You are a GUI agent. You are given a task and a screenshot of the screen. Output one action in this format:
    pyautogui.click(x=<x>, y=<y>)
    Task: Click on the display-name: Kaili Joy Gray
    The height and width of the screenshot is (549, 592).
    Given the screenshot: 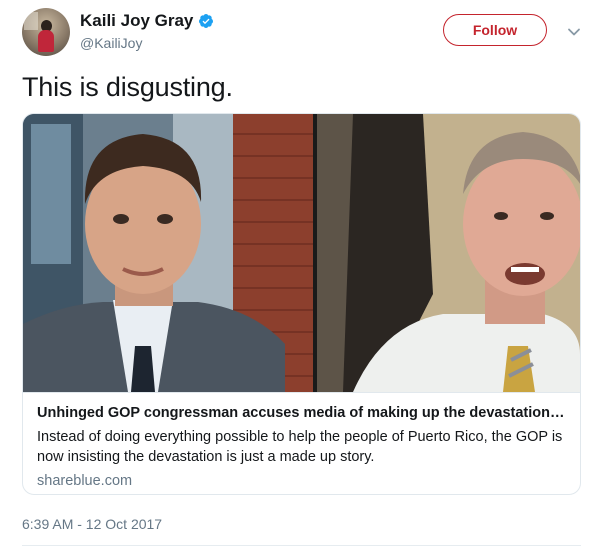 What is the action you would take?
    pyautogui.click(x=136, y=21)
    